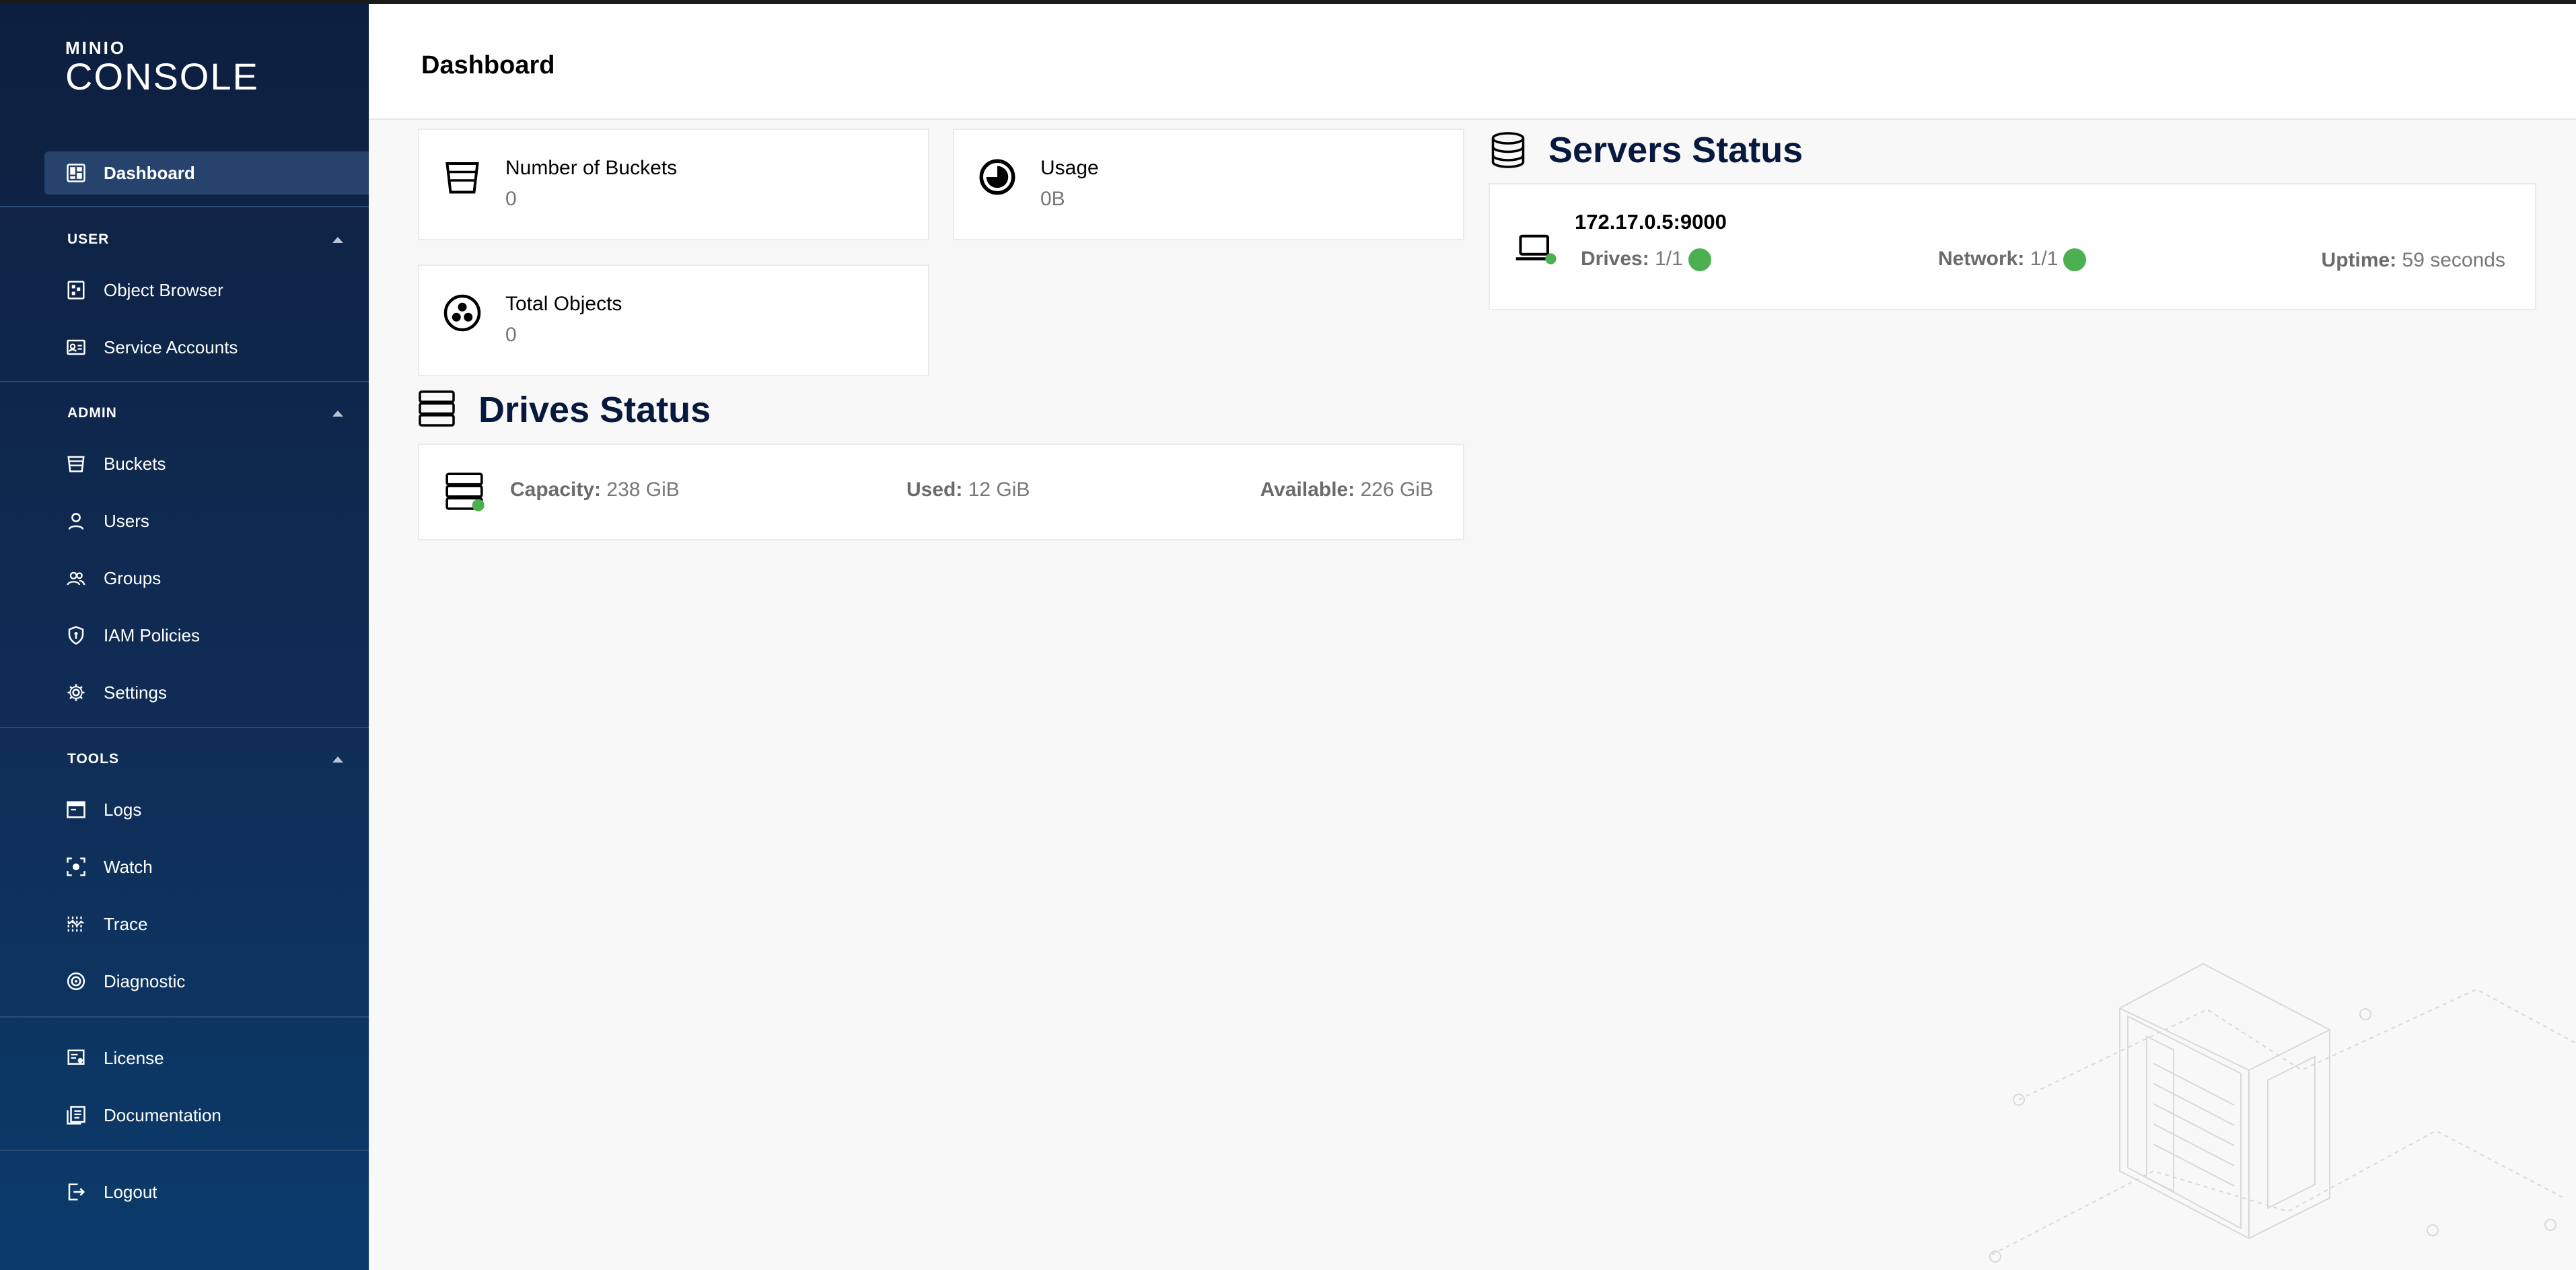  I want to click on trace-icon, so click(76, 924).